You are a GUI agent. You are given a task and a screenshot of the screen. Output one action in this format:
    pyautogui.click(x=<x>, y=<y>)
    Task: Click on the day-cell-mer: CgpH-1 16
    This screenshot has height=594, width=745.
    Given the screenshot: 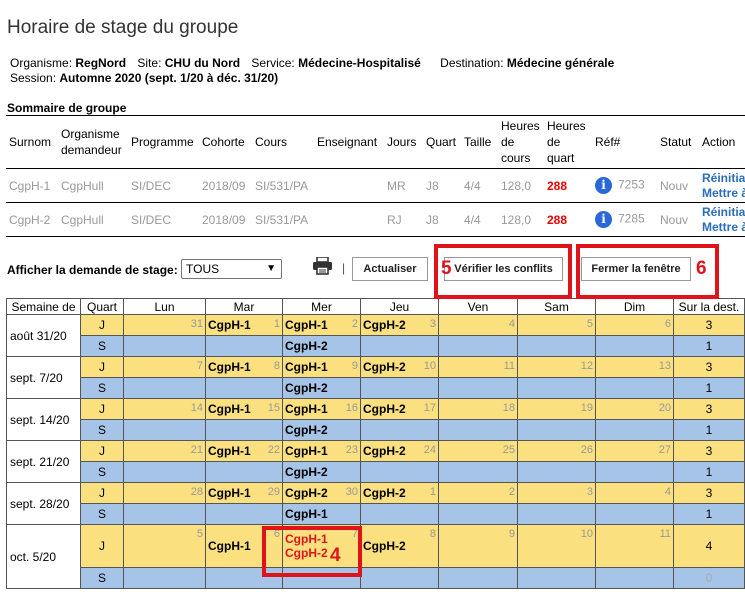 What is the action you would take?
    pyautogui.click(x=321, y=409)
    